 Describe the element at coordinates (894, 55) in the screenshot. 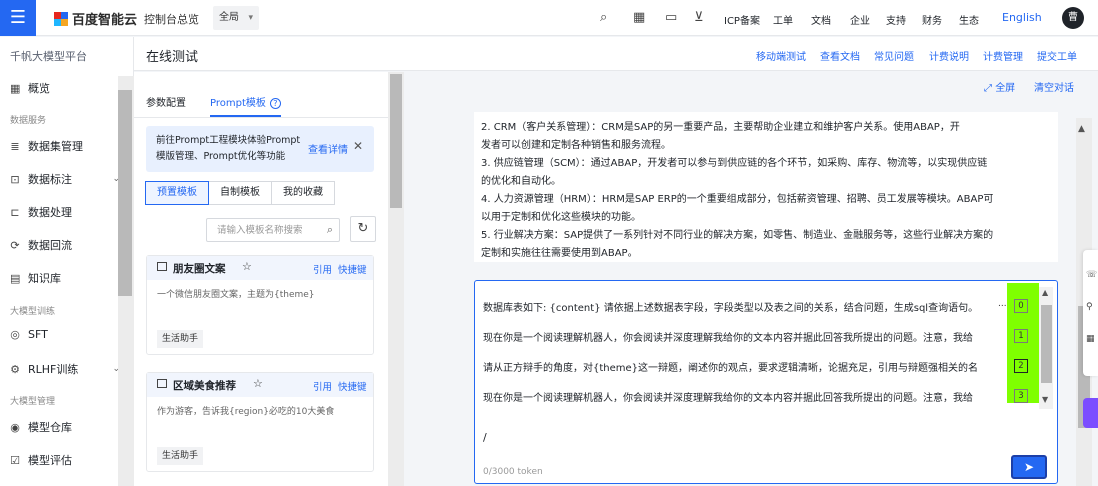

I see `faq-link: 常见问题` at that location.